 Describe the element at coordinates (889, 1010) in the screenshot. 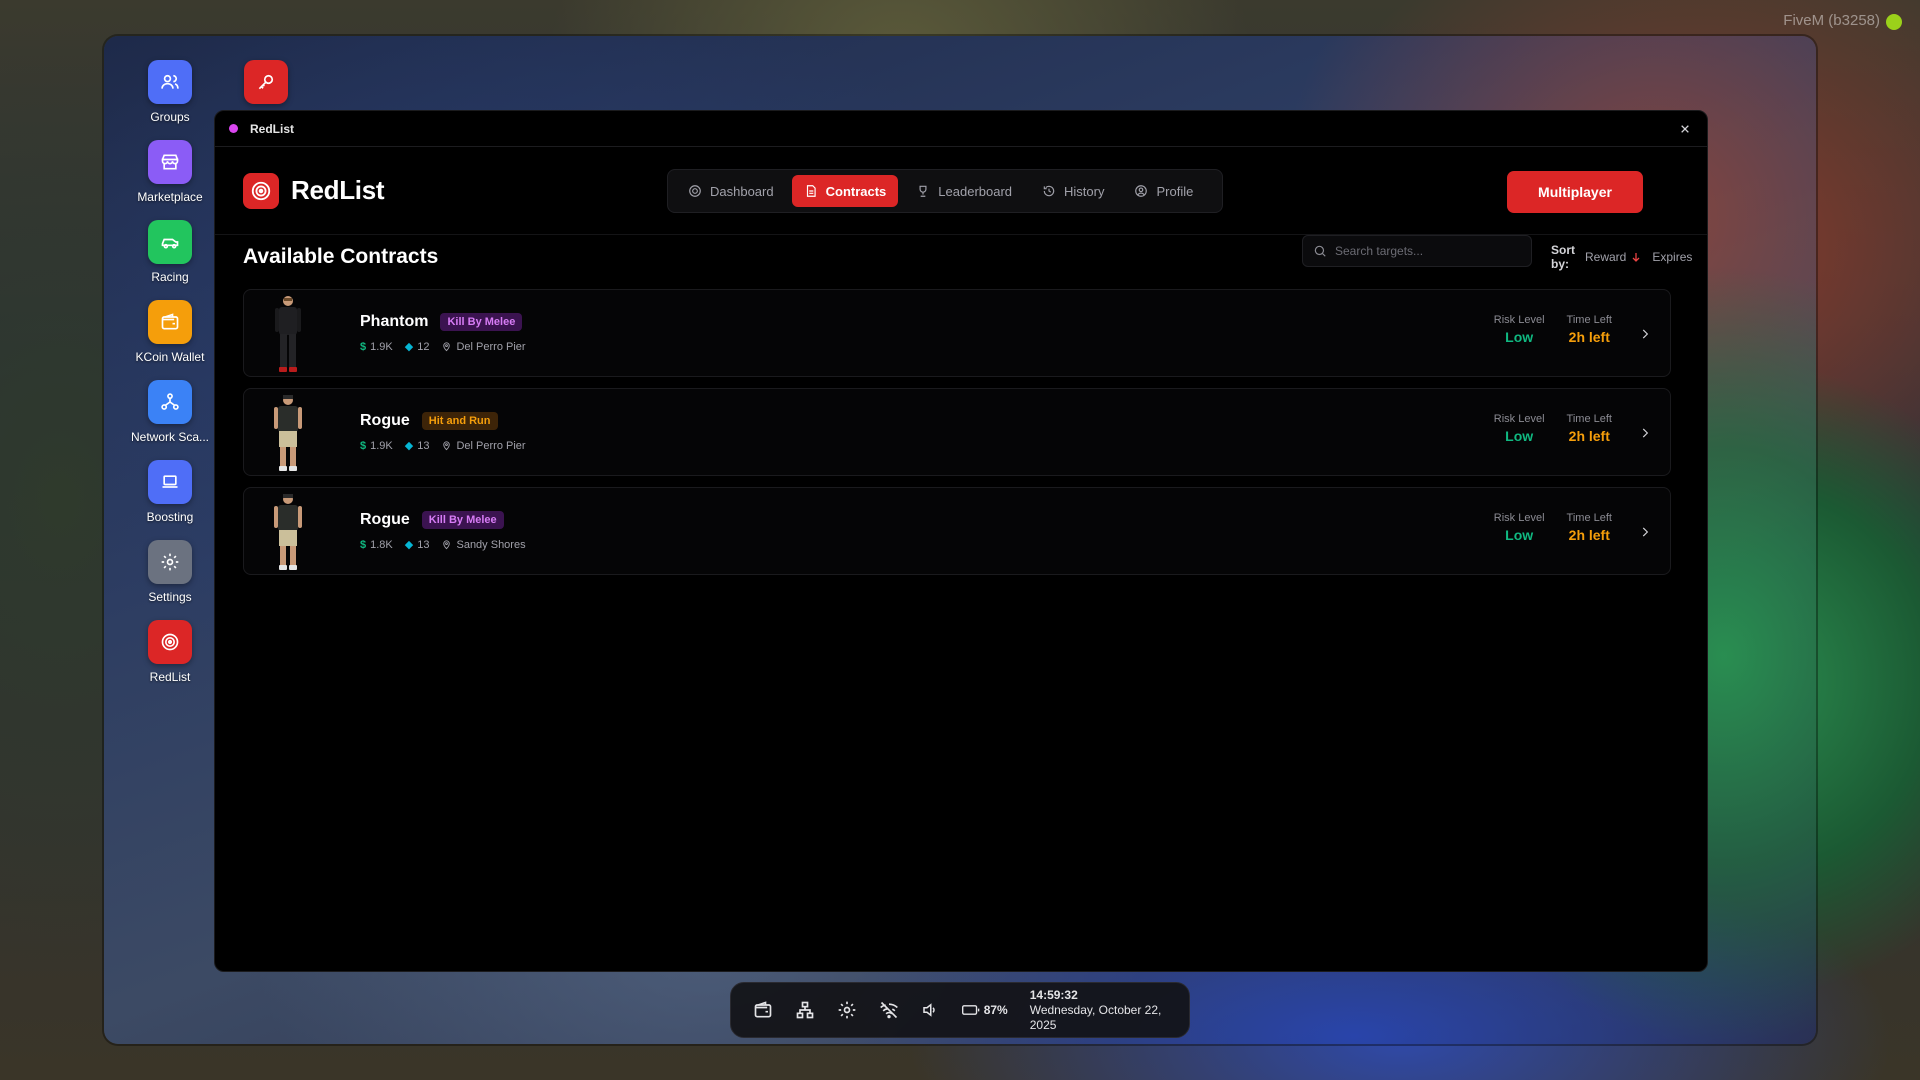

I see `wifi-off-icon` at that location.